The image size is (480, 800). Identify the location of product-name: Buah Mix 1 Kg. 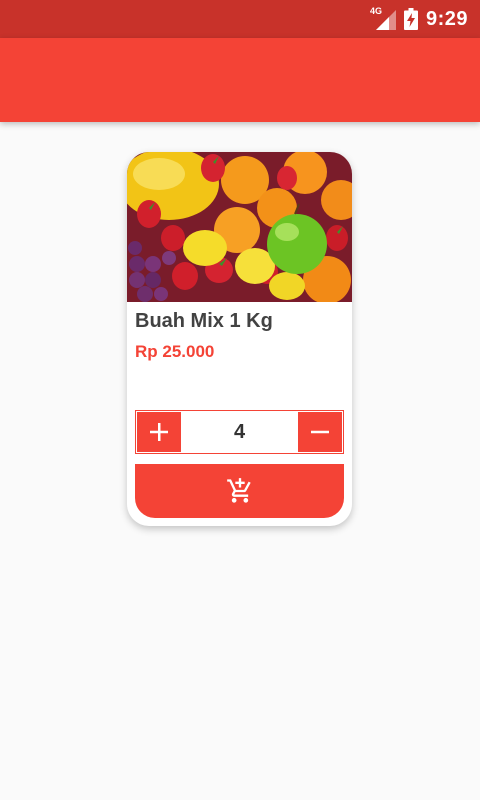
(204, 321).